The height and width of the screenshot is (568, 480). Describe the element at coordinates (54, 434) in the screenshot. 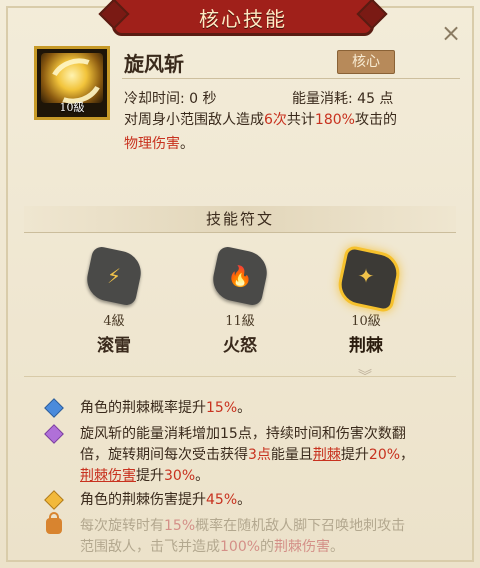

I see `purple-gem-icon` at that location.